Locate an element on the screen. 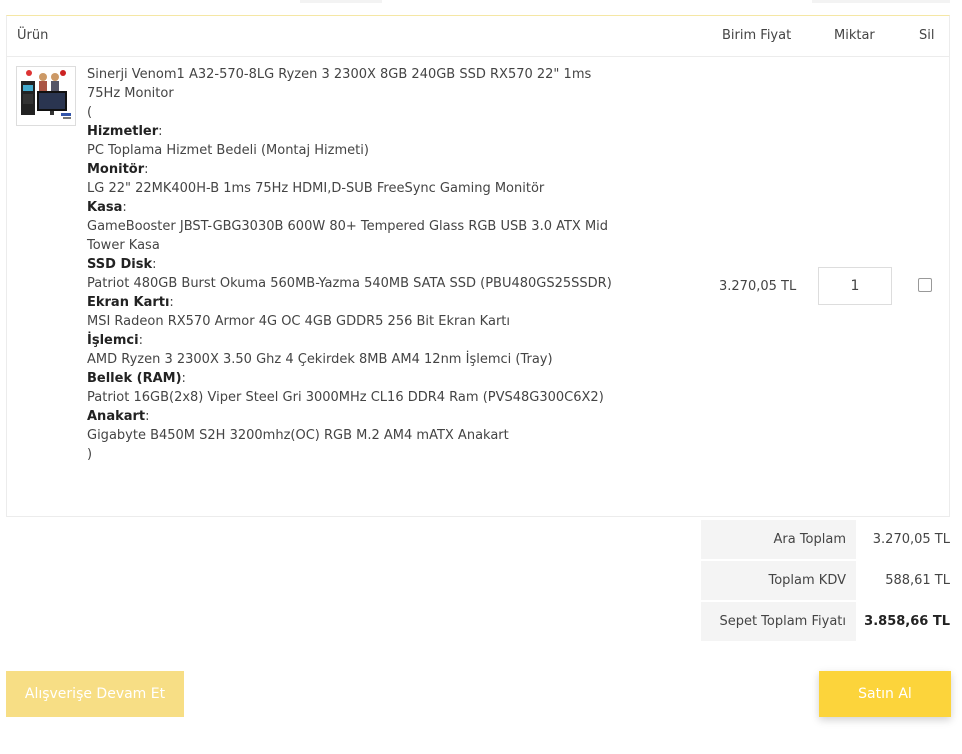  spec-label: İşlemci is located at coordinates (113, 340).